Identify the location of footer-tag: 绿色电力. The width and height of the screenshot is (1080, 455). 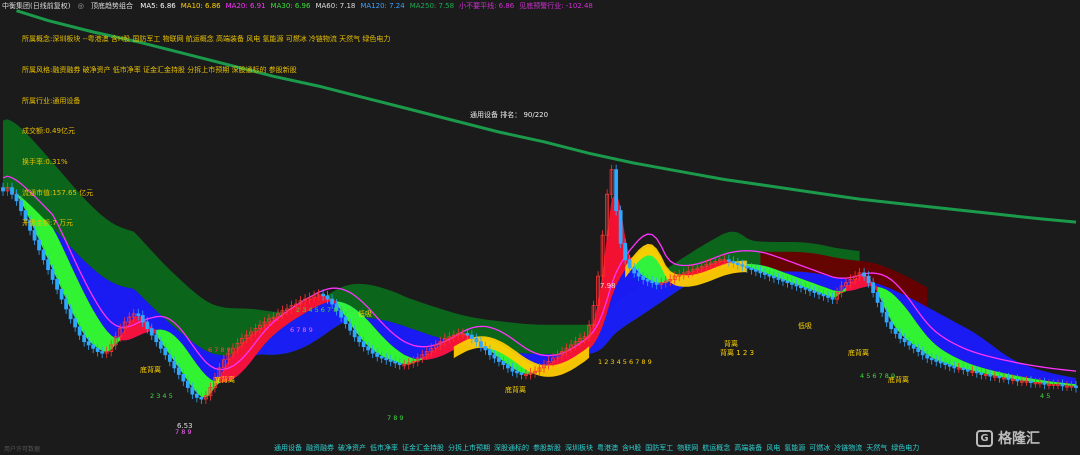
(905, 448).